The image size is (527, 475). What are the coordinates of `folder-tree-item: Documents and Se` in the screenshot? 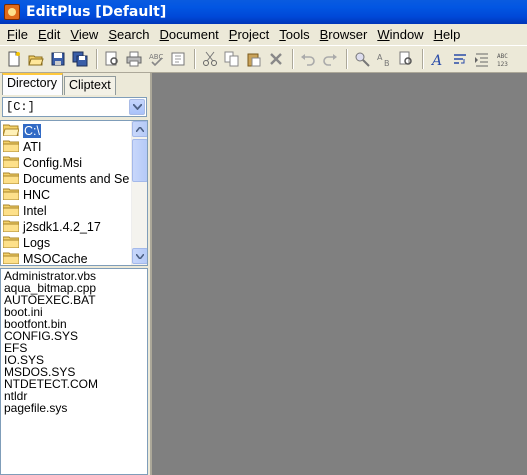 It's located at (66, 179).